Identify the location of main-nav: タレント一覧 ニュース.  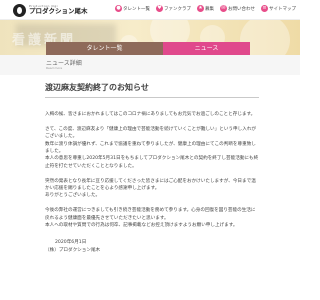
(150, 48).